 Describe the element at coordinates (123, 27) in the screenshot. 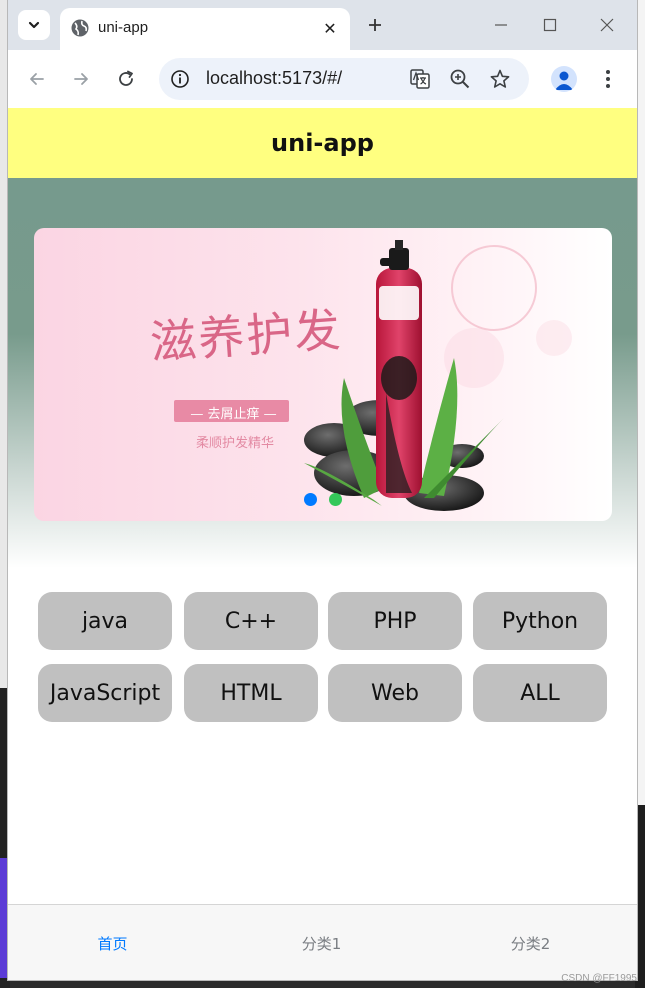

I see `tab-title: uni-app` at that location.